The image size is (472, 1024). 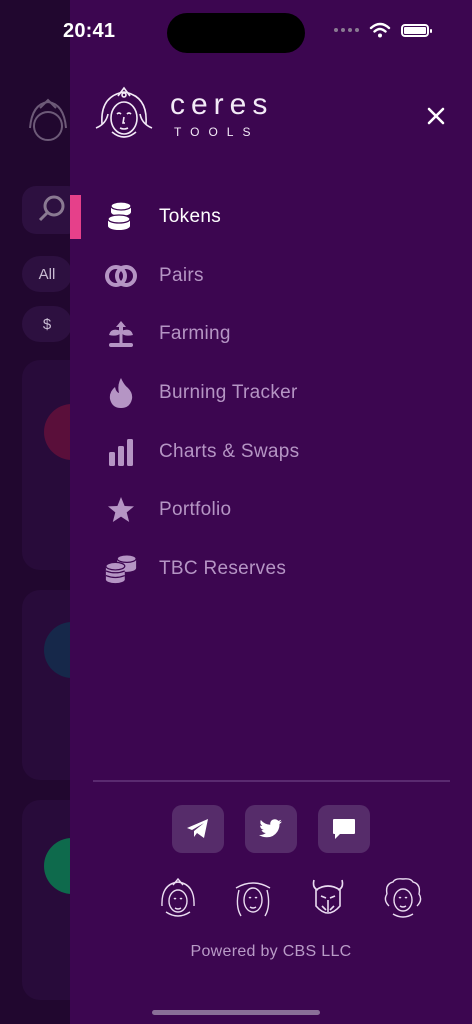 I want to click on bar-chart-icon, so click(x=121, y=452).